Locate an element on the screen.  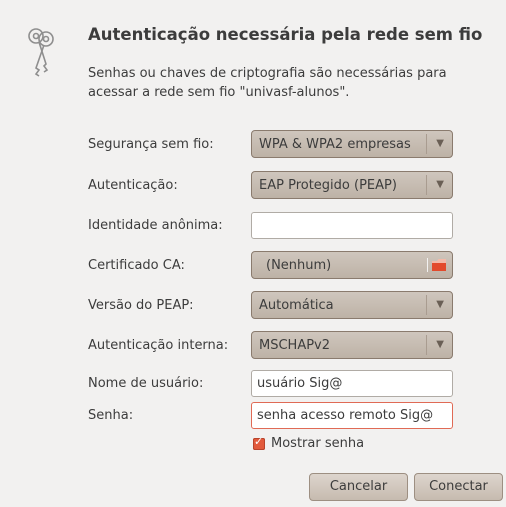
peap-version-combo: Automática ▼ is located at coordinates (352, 305).